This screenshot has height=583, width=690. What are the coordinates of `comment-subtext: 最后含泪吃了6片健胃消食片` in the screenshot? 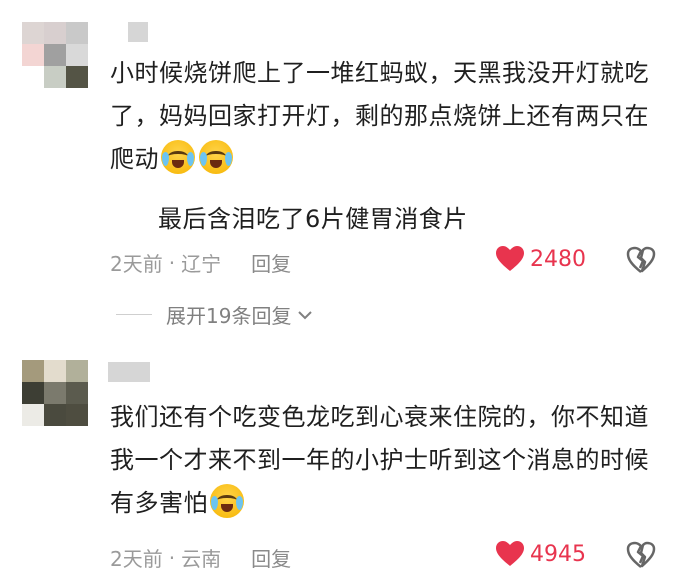 It's located at (313, 219).